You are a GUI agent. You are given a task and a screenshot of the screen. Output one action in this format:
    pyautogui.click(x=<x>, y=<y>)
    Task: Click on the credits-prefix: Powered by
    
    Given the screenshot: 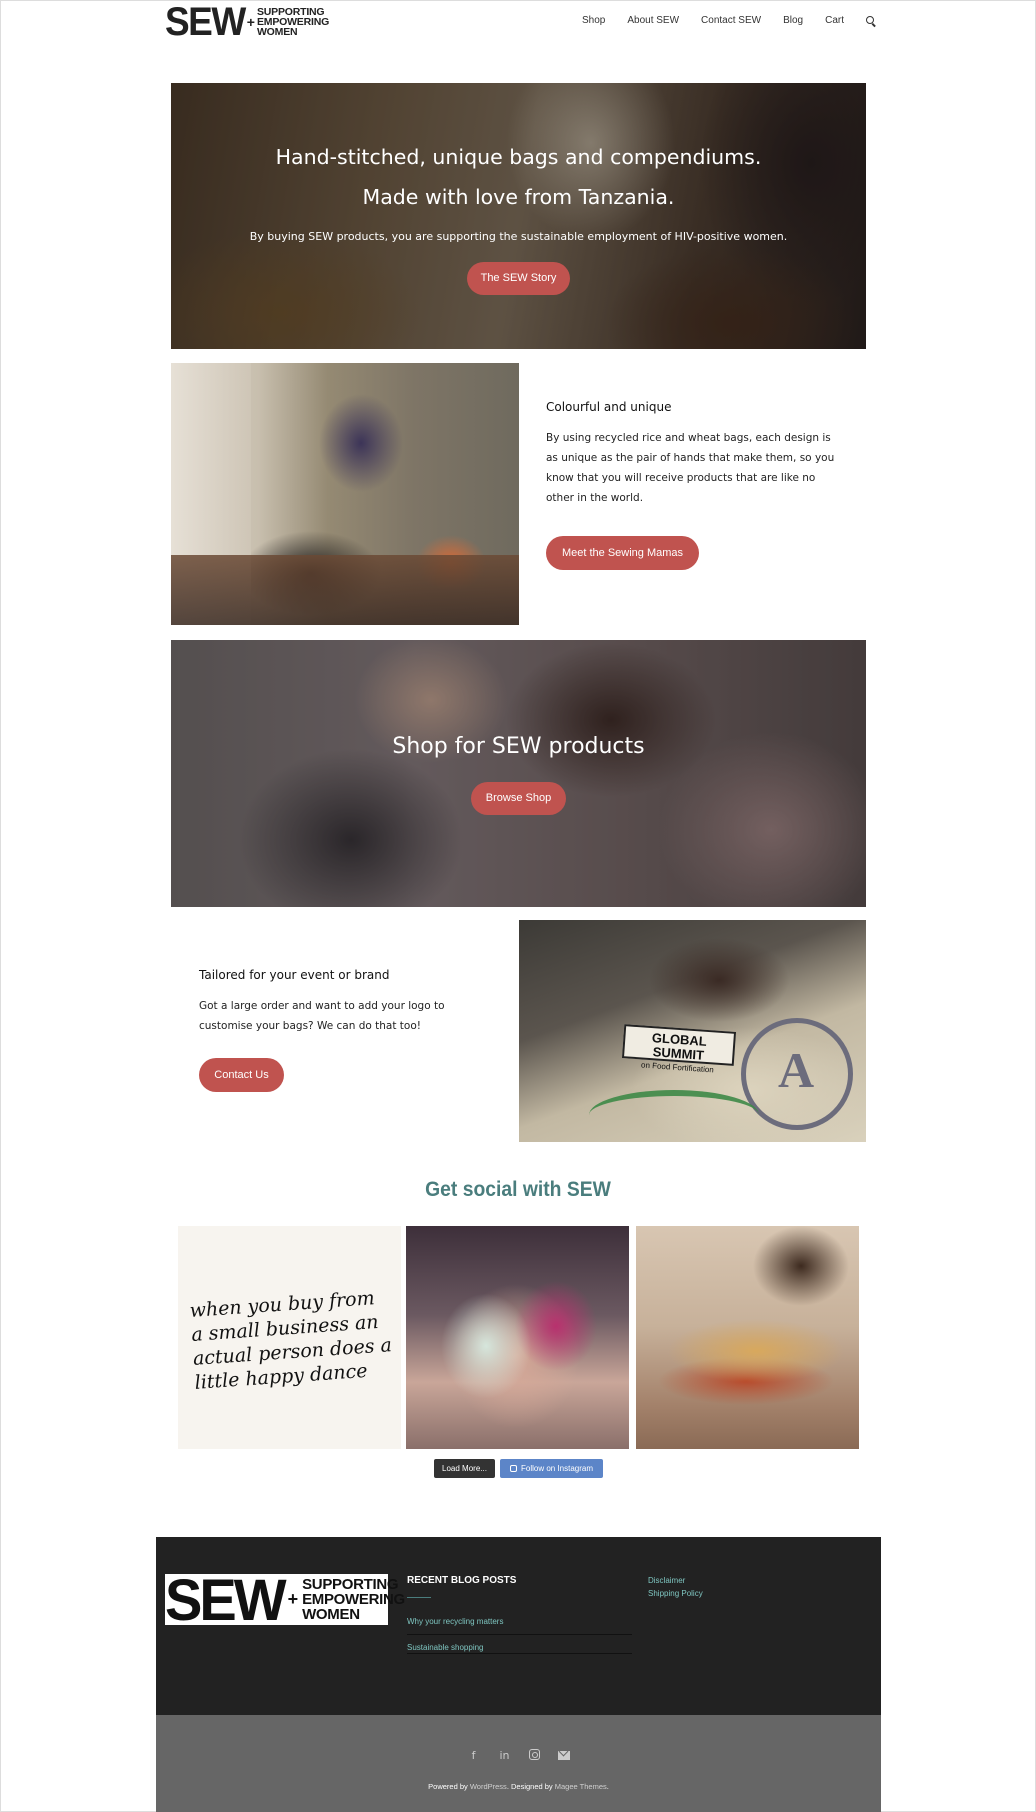 What is the action you would take?
    pyautogui.click(x=449, y=1786)
    